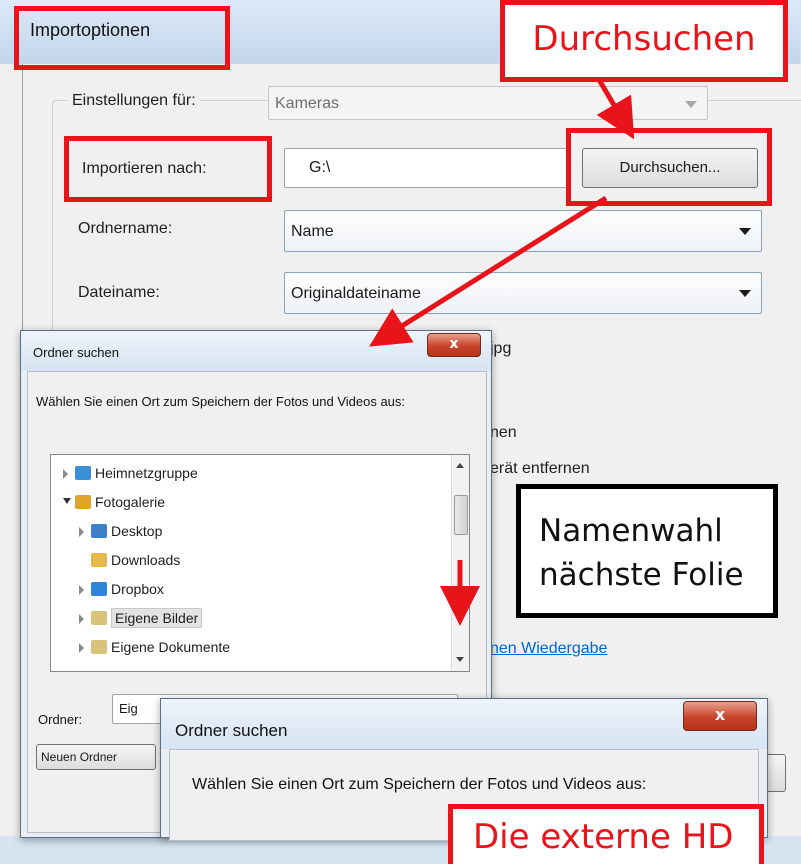  I want to click on arrow-to-folder-dialog, so click(488, 271).